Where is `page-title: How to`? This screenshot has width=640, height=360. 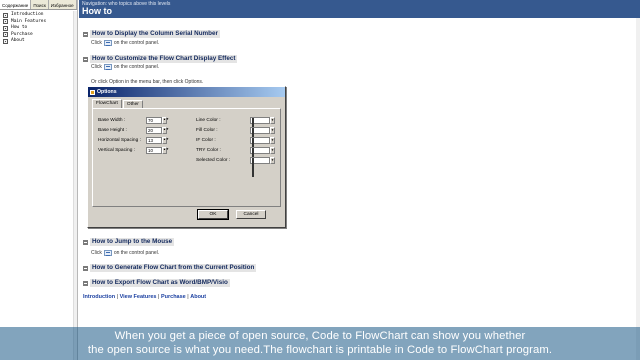
page-title: How to is located at coordinates (97, 11).